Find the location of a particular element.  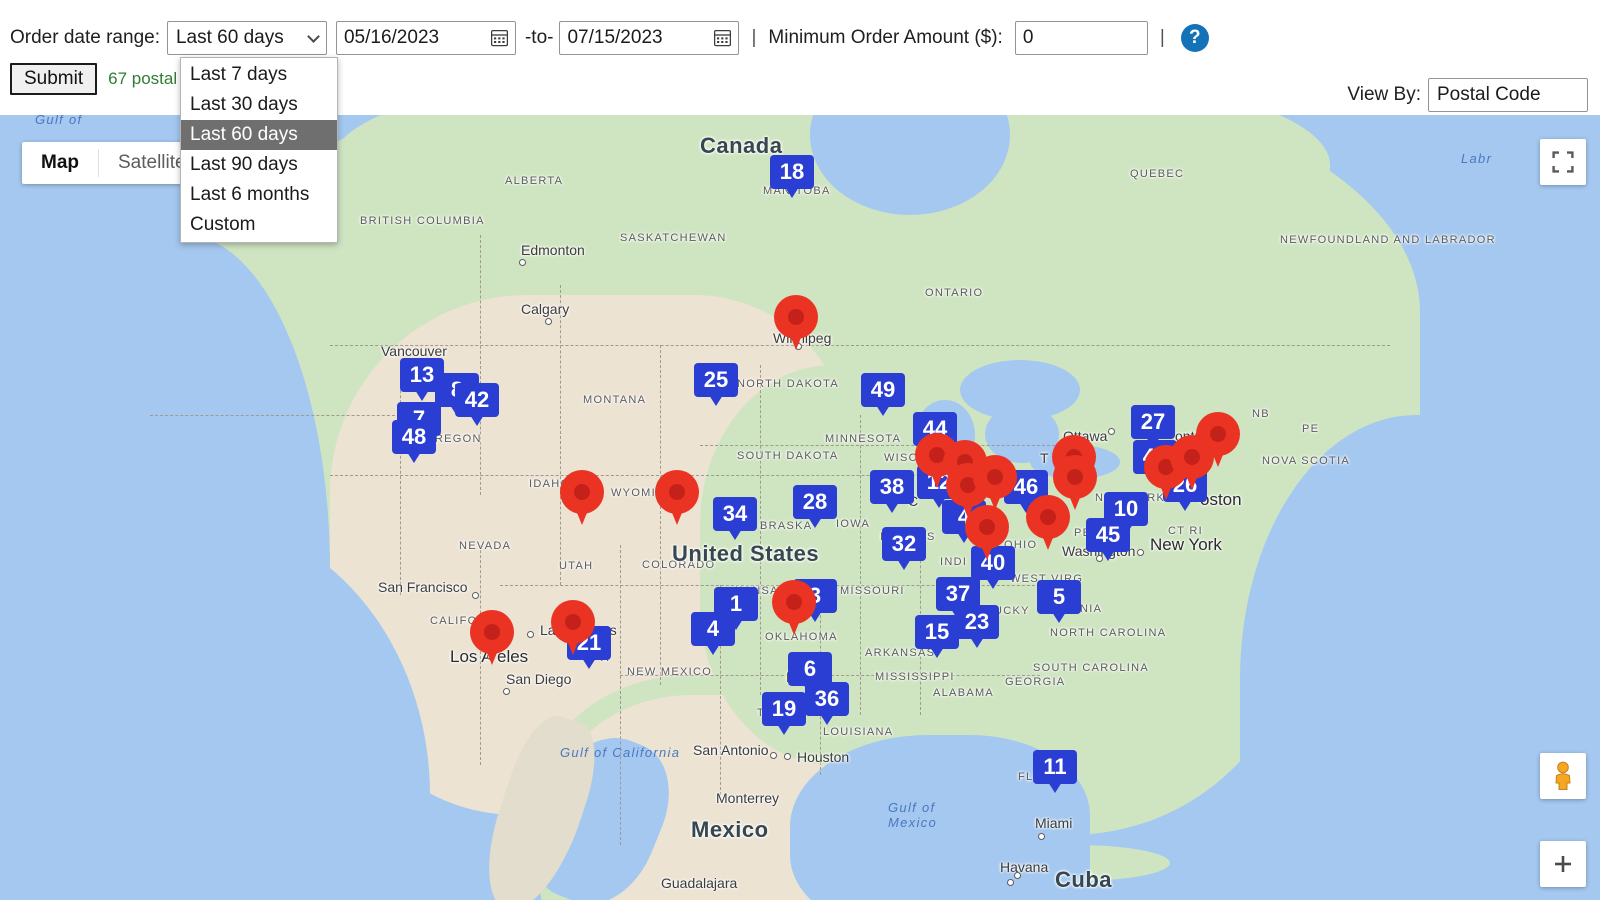

cluster-count: 36 is located at coordinates (827, 698).